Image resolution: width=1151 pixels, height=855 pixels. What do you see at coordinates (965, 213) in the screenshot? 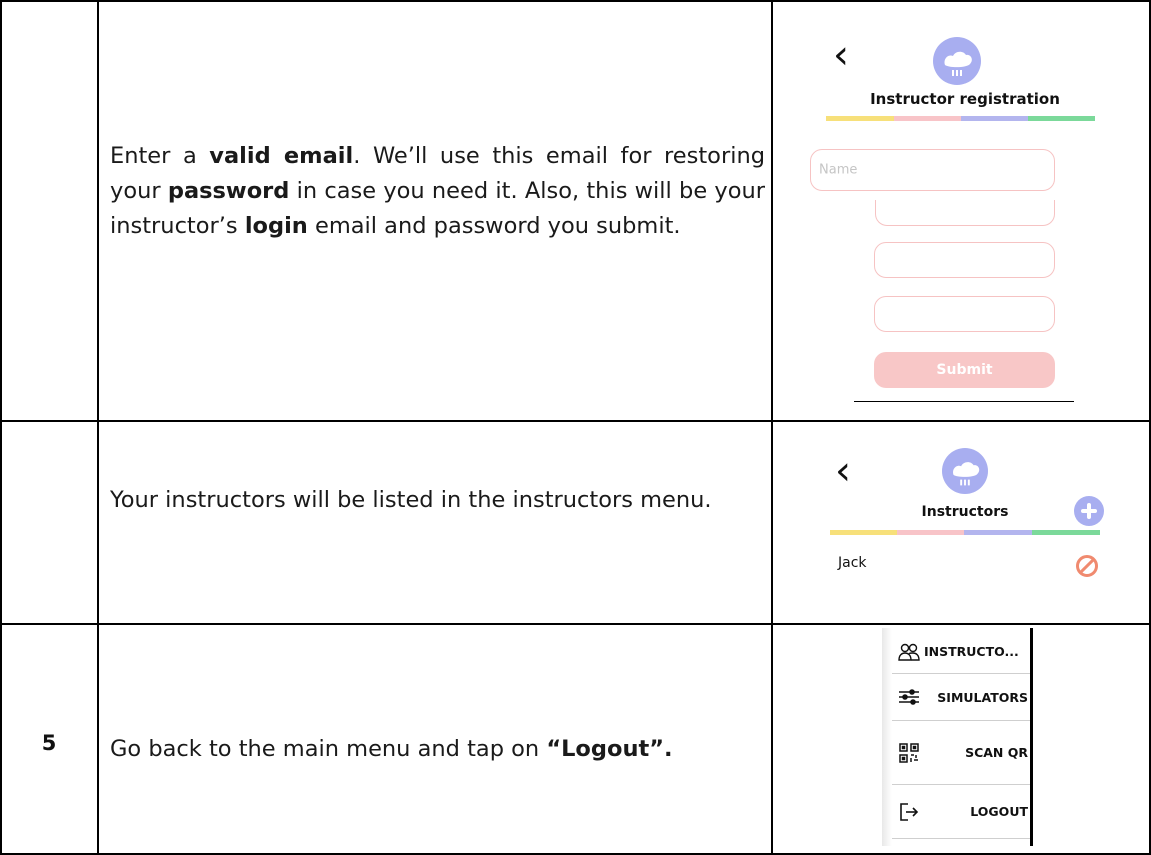
I see `email-field` at bounding box center [965, 213].